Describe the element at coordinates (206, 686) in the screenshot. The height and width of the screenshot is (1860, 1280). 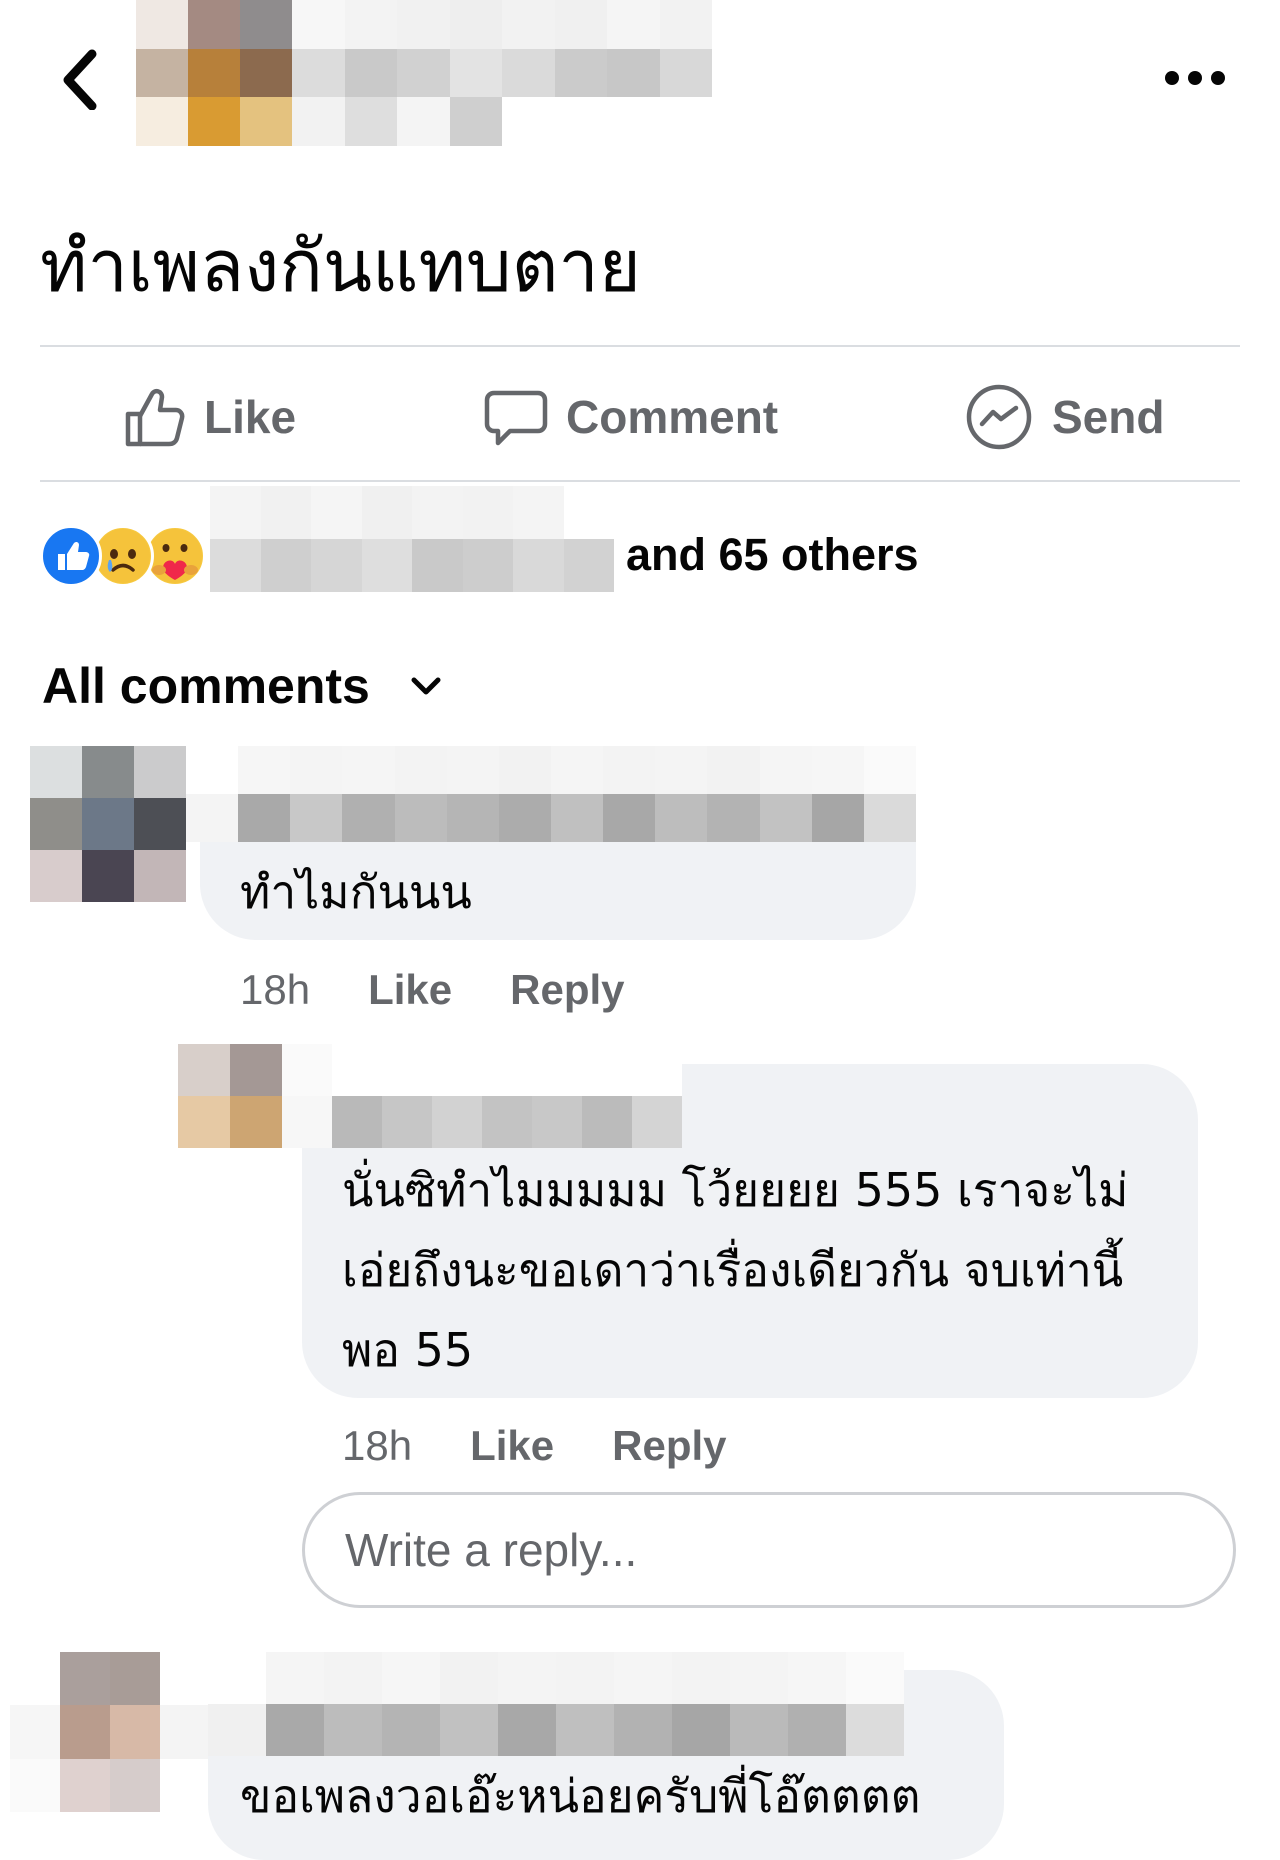
I see `comments-filter-label: All comments` at that location.